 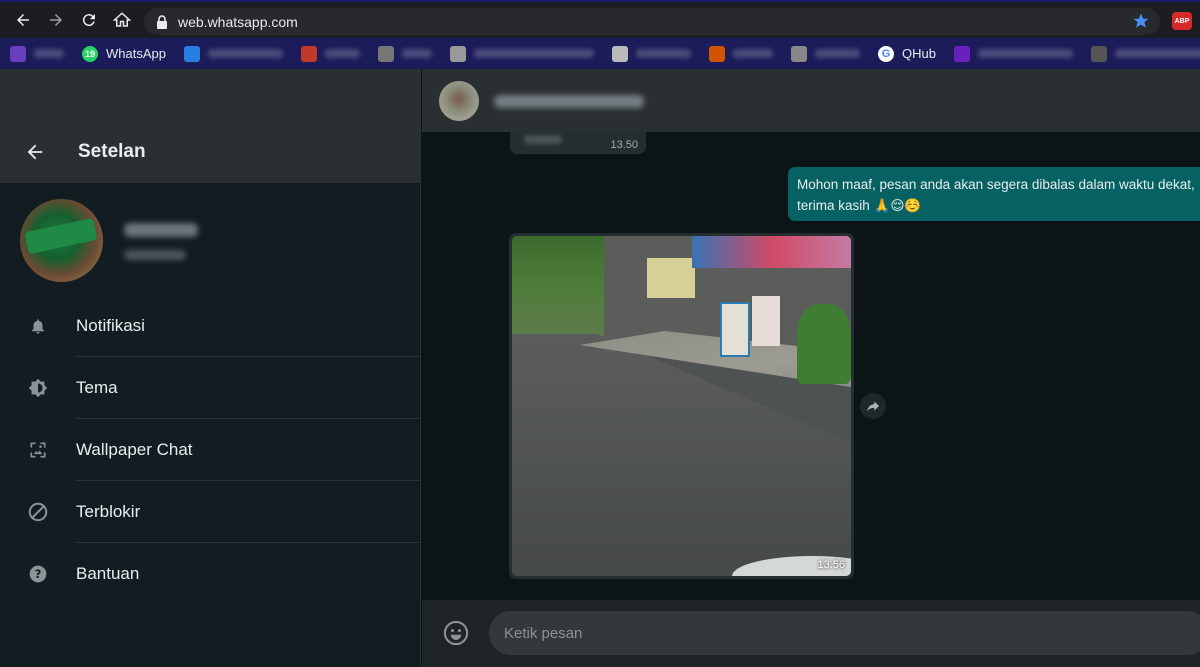 What do you see at coordinates (569, 101) in the screenshot?
I see `contact-name-blurred` at bounding box center [569, 101].